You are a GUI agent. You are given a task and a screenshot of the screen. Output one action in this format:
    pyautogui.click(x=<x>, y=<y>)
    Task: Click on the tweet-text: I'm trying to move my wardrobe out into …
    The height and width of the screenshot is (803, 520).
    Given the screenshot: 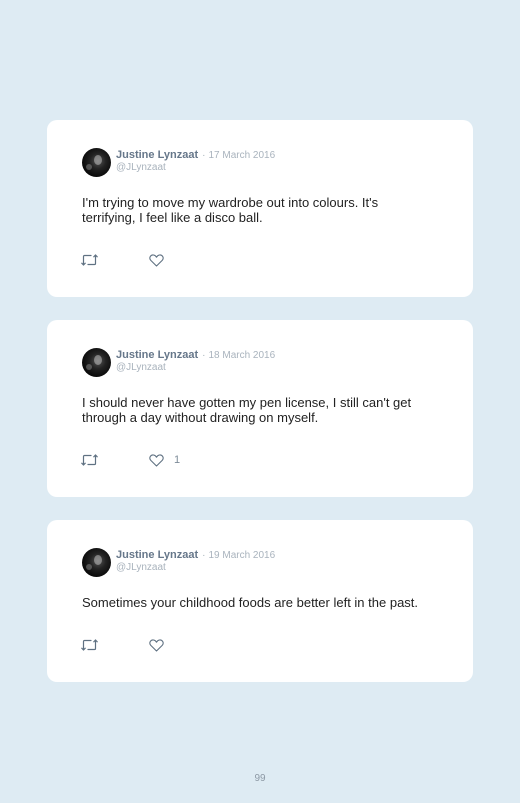 What is the action you would take?
    pyautogui.click(x=230, y=210)
    